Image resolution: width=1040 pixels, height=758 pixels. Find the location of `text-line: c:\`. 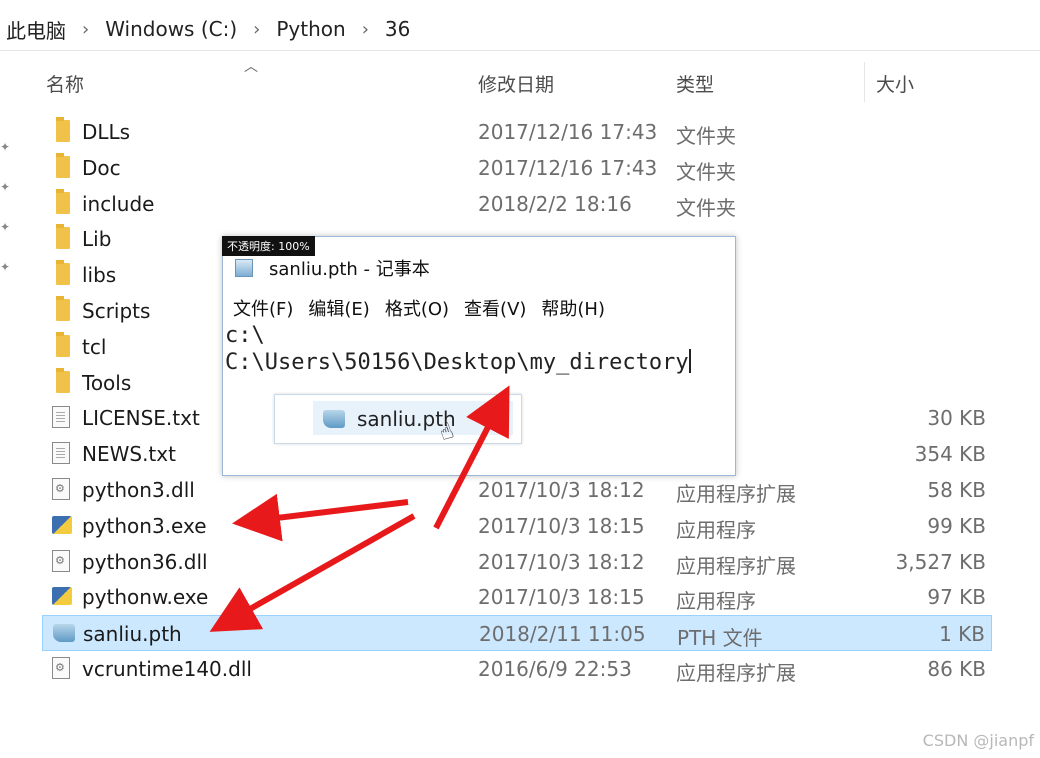

text-line: c:\ is located at coordinates (245, 335).